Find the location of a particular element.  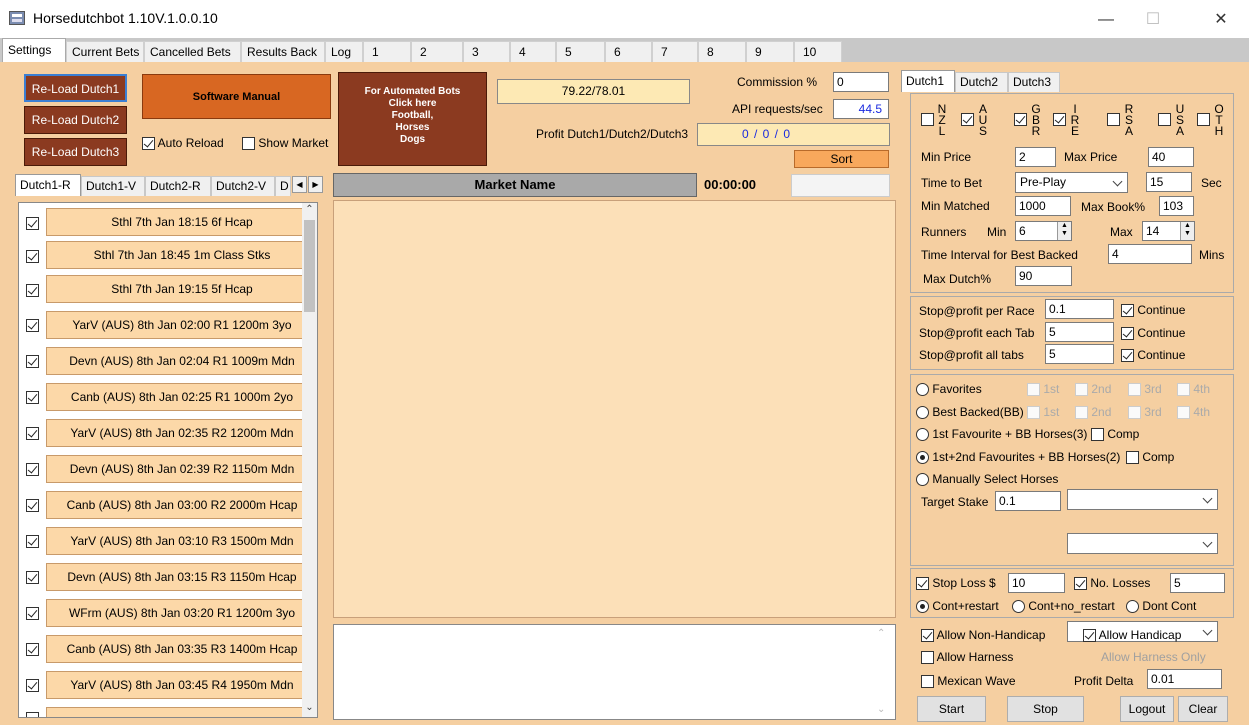

stop-loss-input: 10 is located at coordinates (1036, 583).